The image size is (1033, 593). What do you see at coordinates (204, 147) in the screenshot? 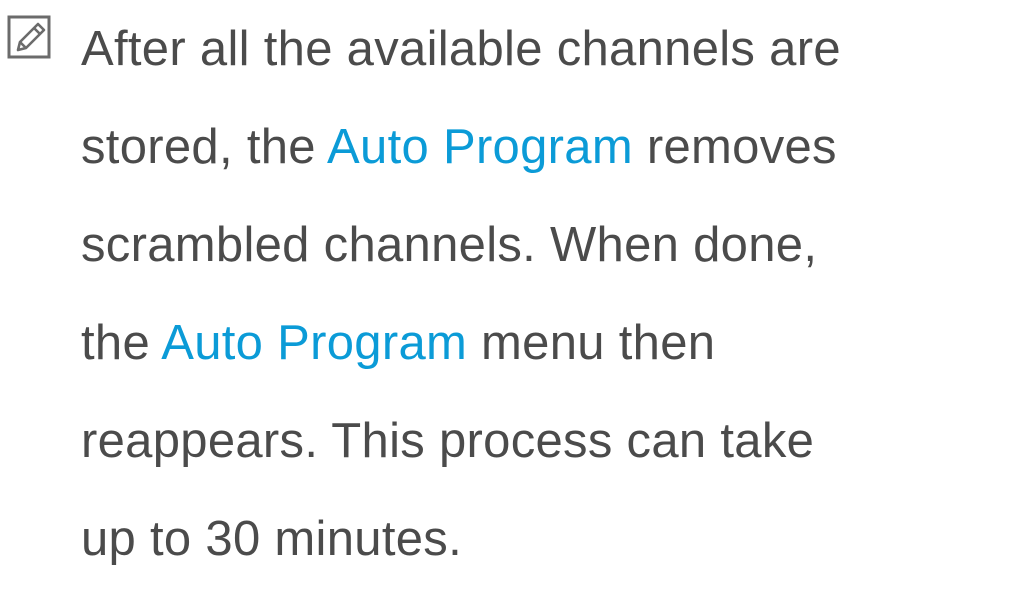
I see `note-text-segment: stored, the` at bounding box center [204, 147].